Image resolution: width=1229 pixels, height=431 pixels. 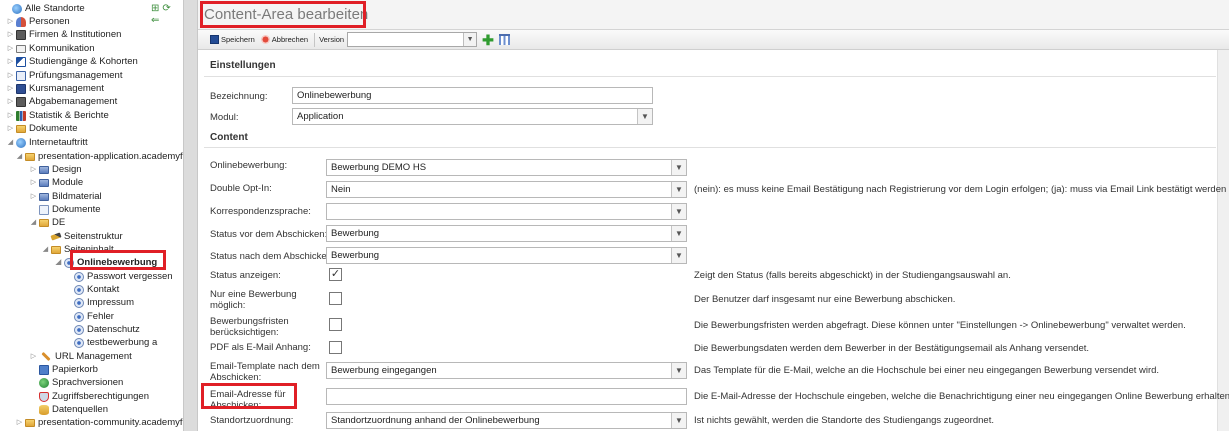 I want to click on tree-item-personen: ▷ Personen, so click(x=38, y=21).